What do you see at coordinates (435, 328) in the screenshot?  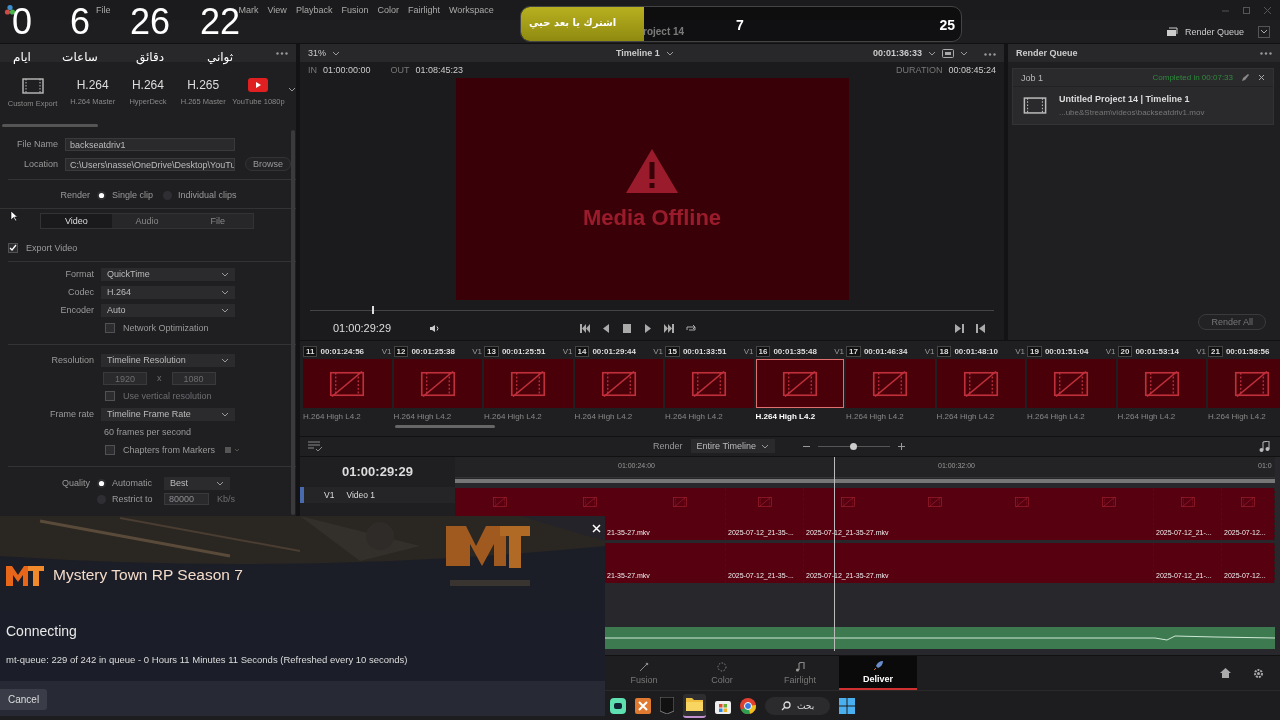 I see `volume-icon` at bounding box center [435, 328].